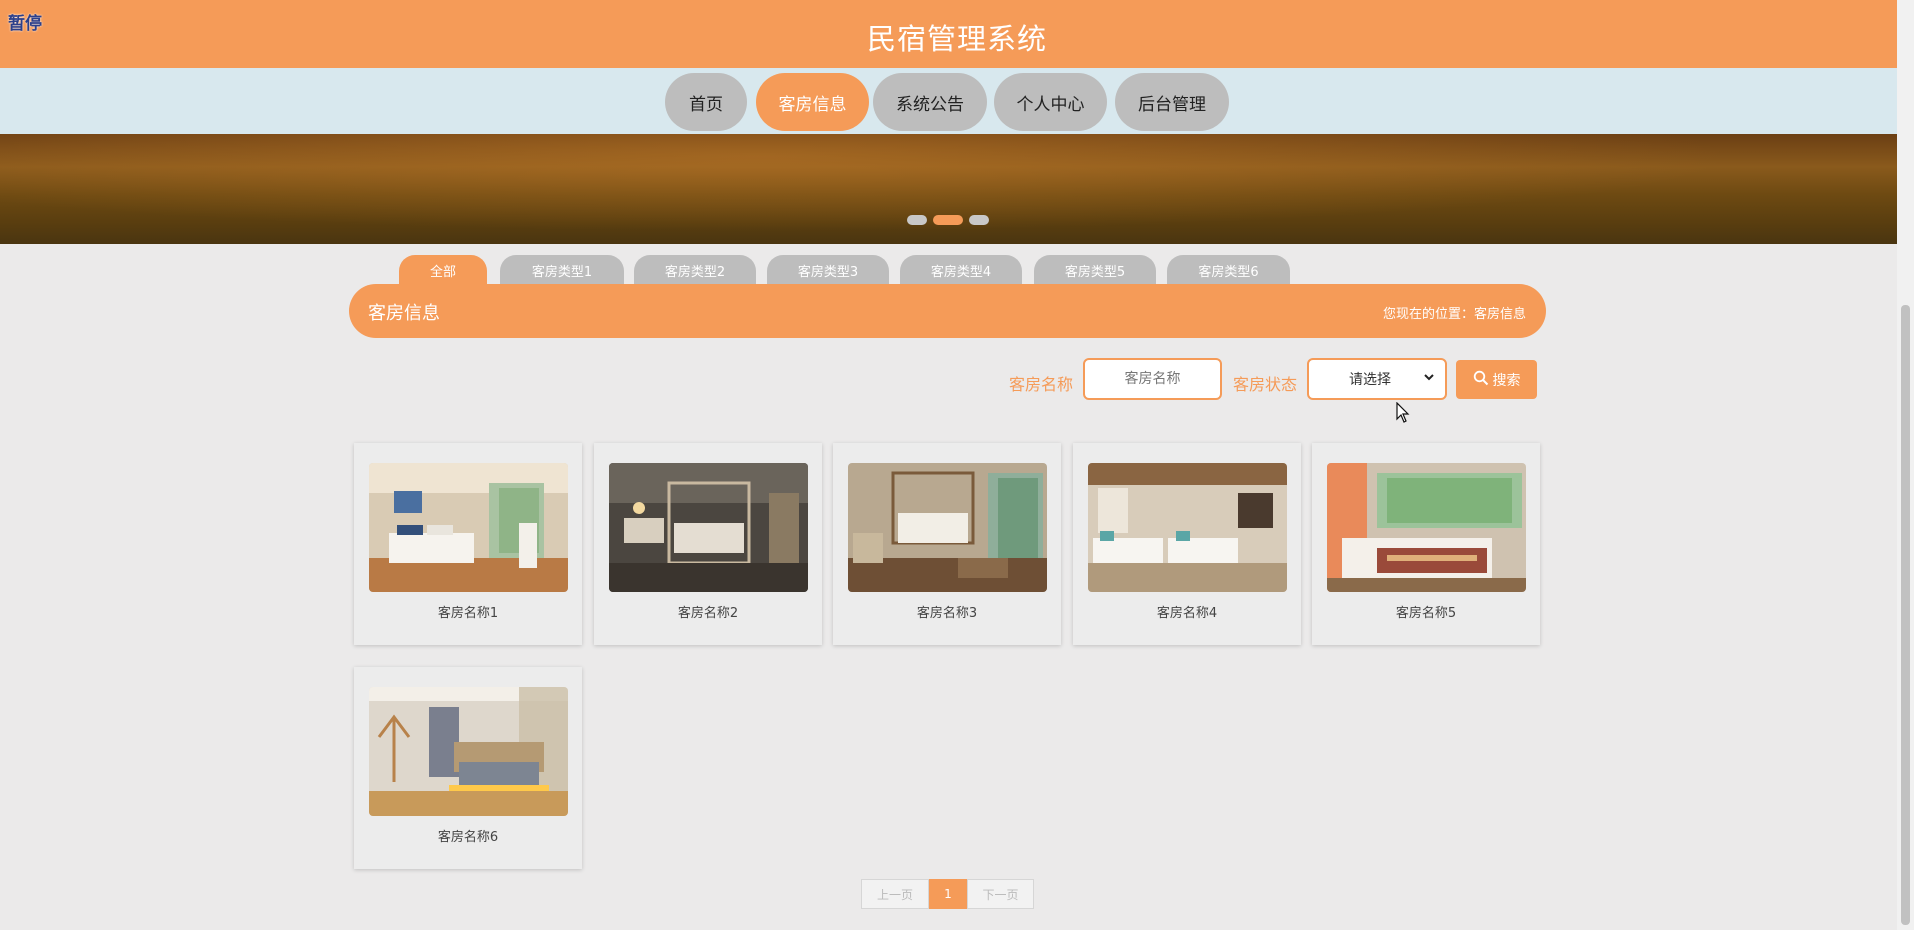 This screenshot has width=1914, height=930. Describe the element at coordinates (1429, 379) in the screenshot. I see `chevron-down-icon` at that location.